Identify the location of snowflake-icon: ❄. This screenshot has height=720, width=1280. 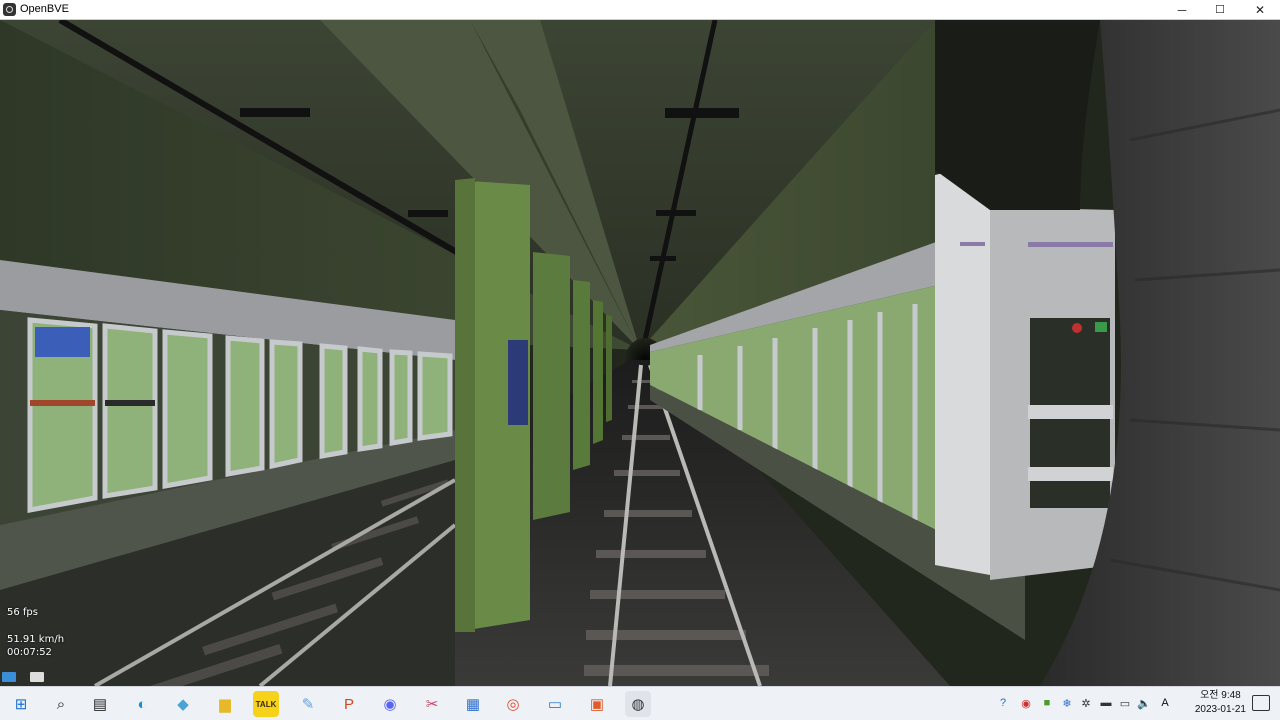
(1067, 703).